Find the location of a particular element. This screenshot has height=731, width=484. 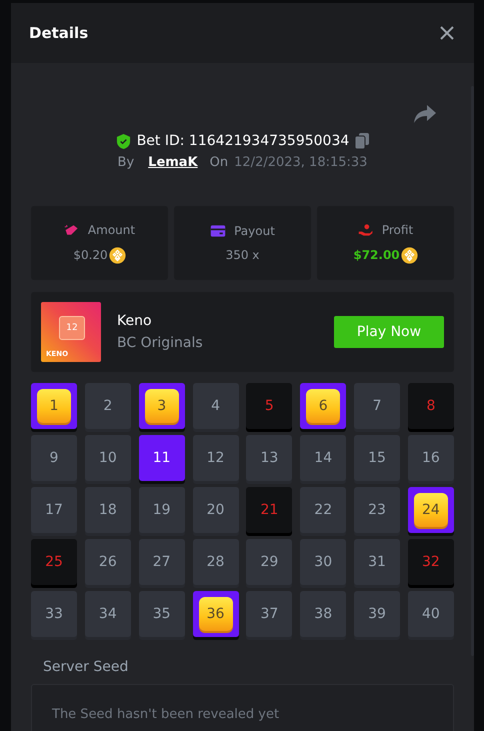

keno-tile: 39 is located at coordinates (377, 614).